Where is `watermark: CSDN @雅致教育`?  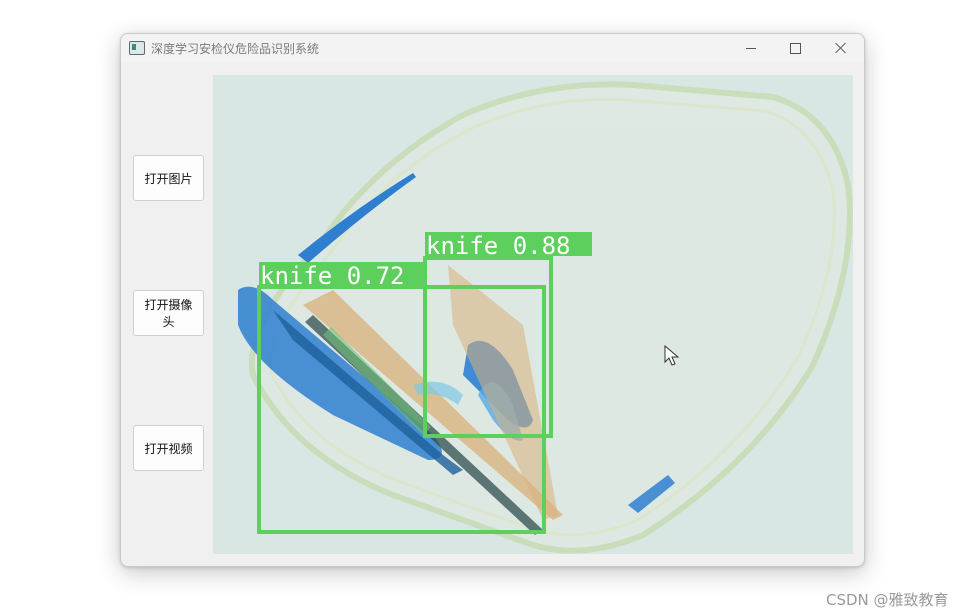 watermark: CSDN @雅致教育 is located at coordinates (887, 600).